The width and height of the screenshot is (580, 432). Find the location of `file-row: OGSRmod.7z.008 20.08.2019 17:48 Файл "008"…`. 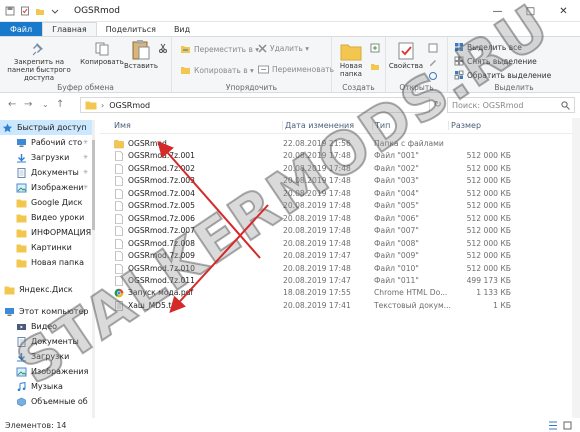

file-row: OGSRmod.7z.008 20.08.2019 17:48 Файл "008"… is located at coordinates (340, 244).